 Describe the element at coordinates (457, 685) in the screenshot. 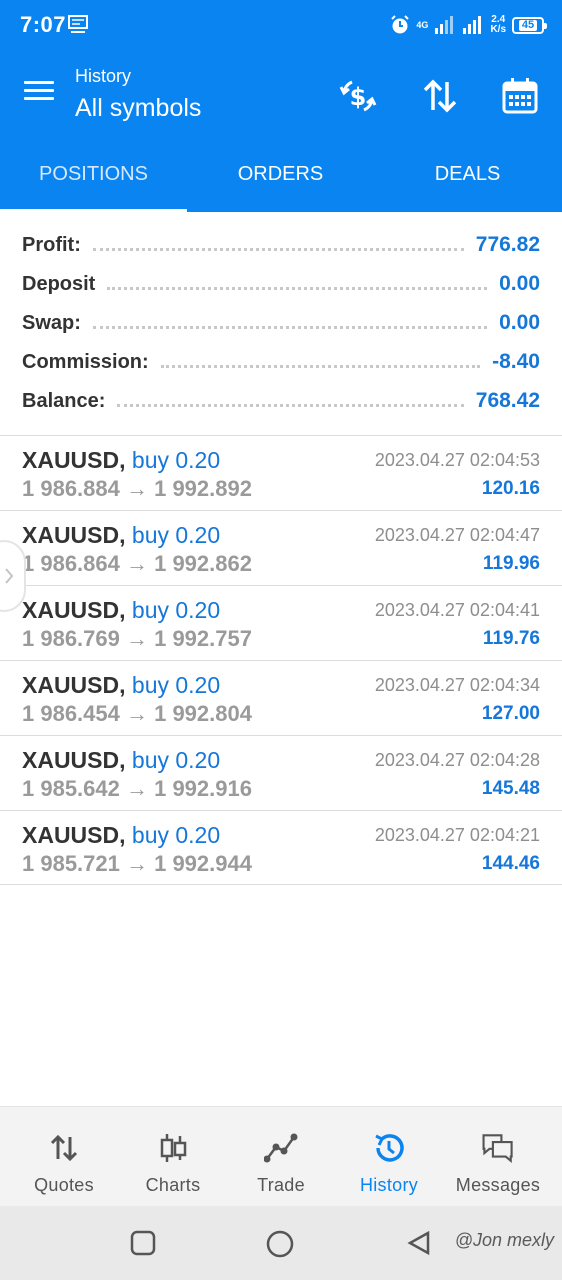

I see `deal-time: 2023.04.27 02:04:34` at that location.